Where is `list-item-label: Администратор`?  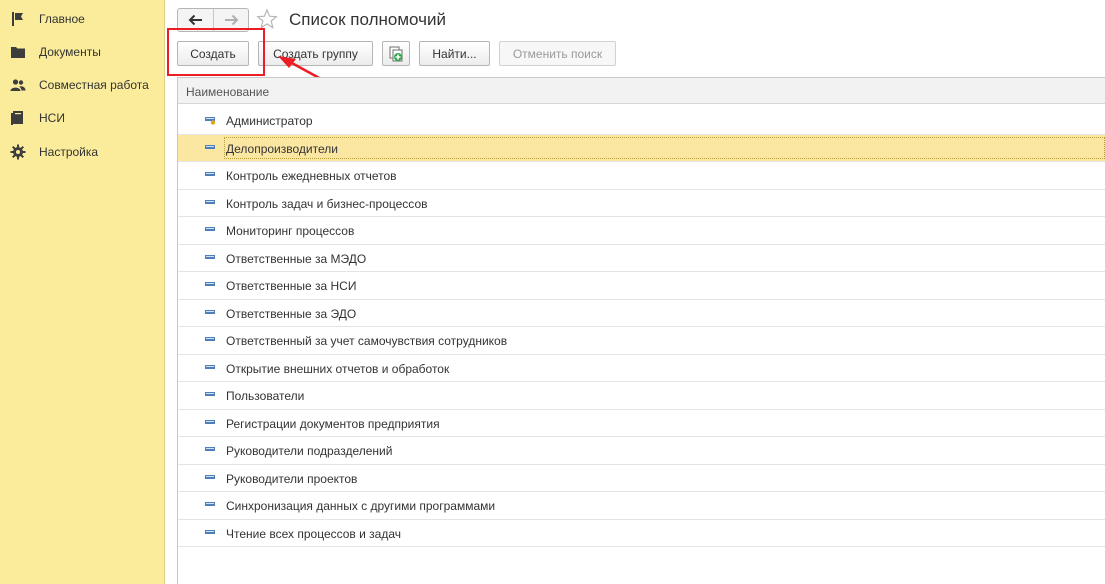 list-item-label: Администратор is located at coordinates (269, 121).